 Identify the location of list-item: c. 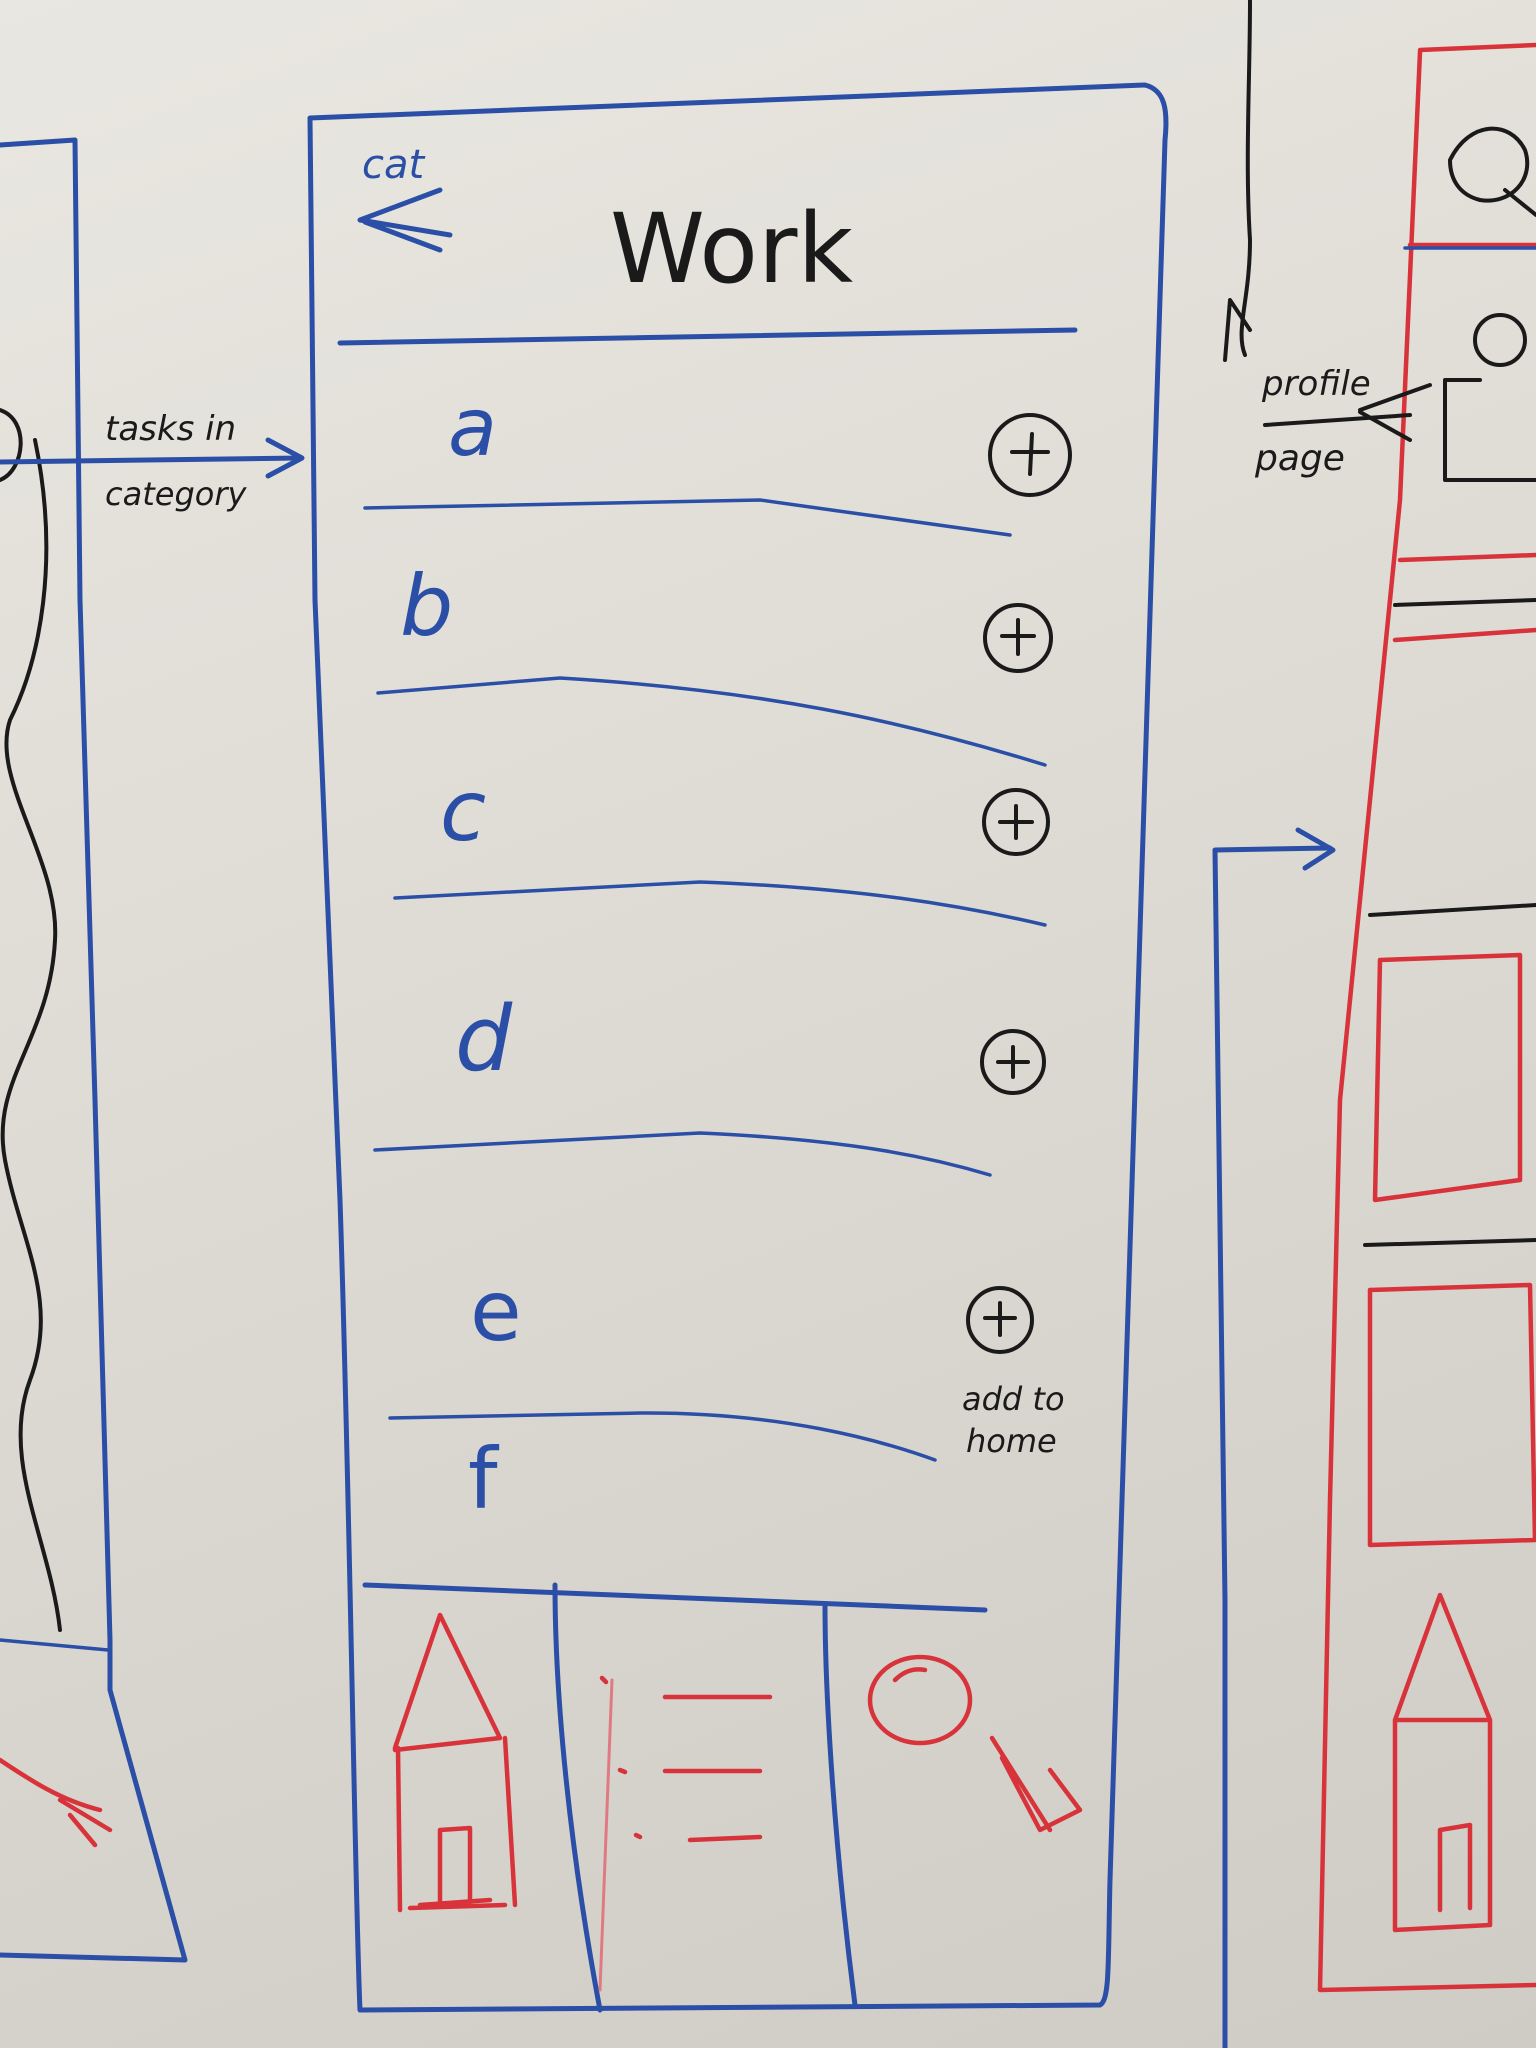
(721, 844).